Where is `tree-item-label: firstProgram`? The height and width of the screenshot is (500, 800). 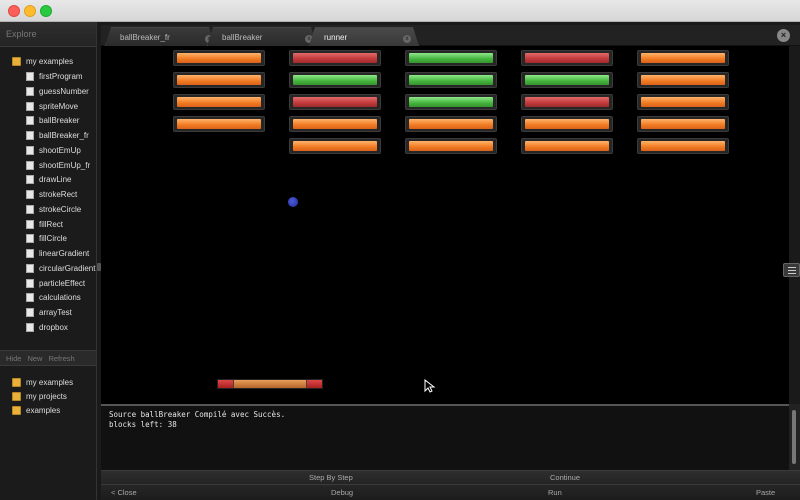
tree-item-label: firstProgram is located at coordinates (61, 76).